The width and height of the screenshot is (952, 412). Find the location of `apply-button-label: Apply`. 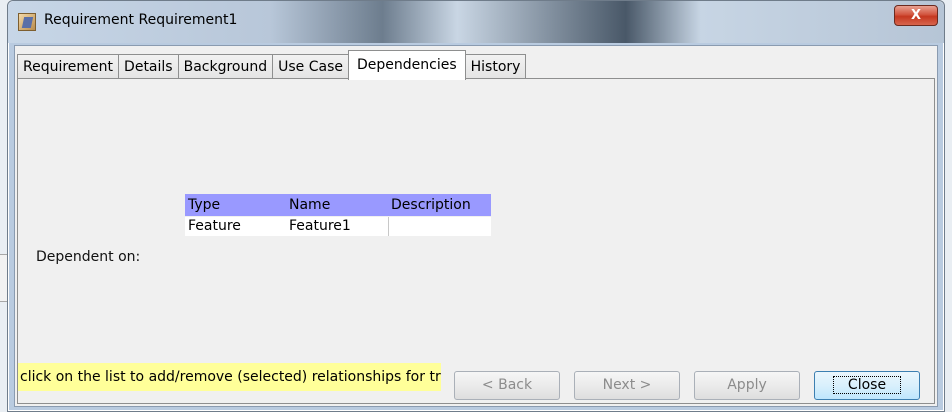

apply-button-label: Apply is located at coordinates (747, 385).